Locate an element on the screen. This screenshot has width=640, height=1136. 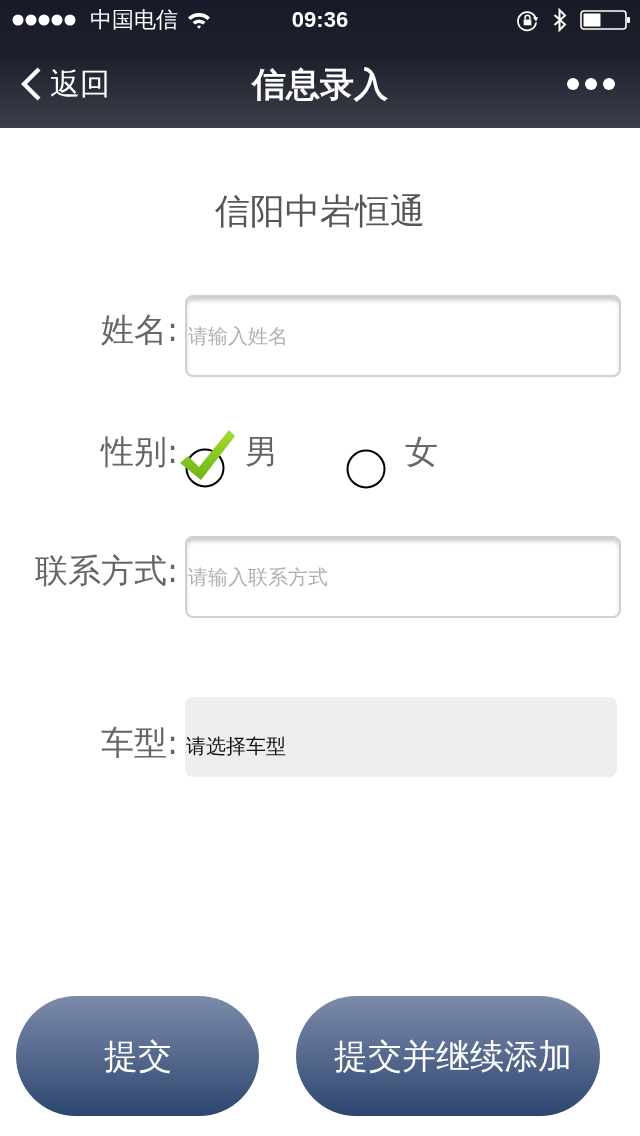
submit-button: 提交并继续添加 is located at coordinates (448, 1056).